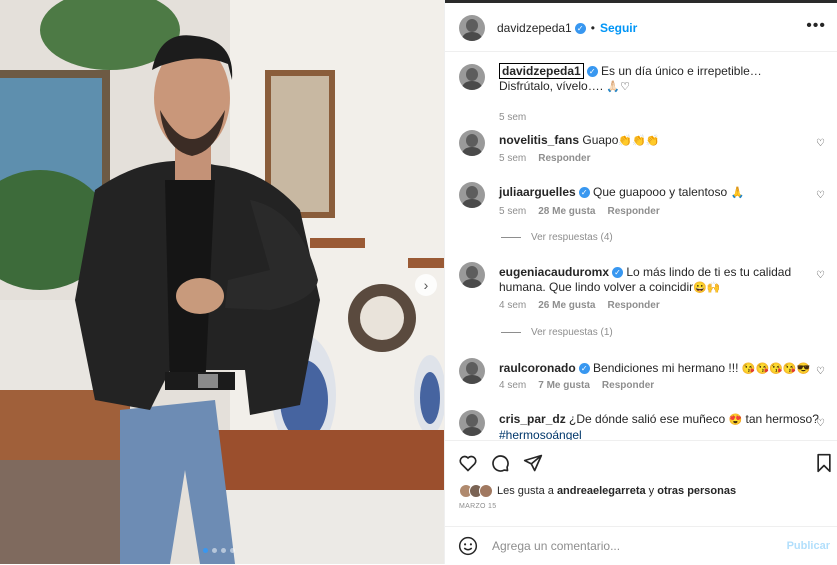 The width and height of the screenshot is (837, 565). I want to click on comment-text-after: tan hermoso?, so click(782, 419).